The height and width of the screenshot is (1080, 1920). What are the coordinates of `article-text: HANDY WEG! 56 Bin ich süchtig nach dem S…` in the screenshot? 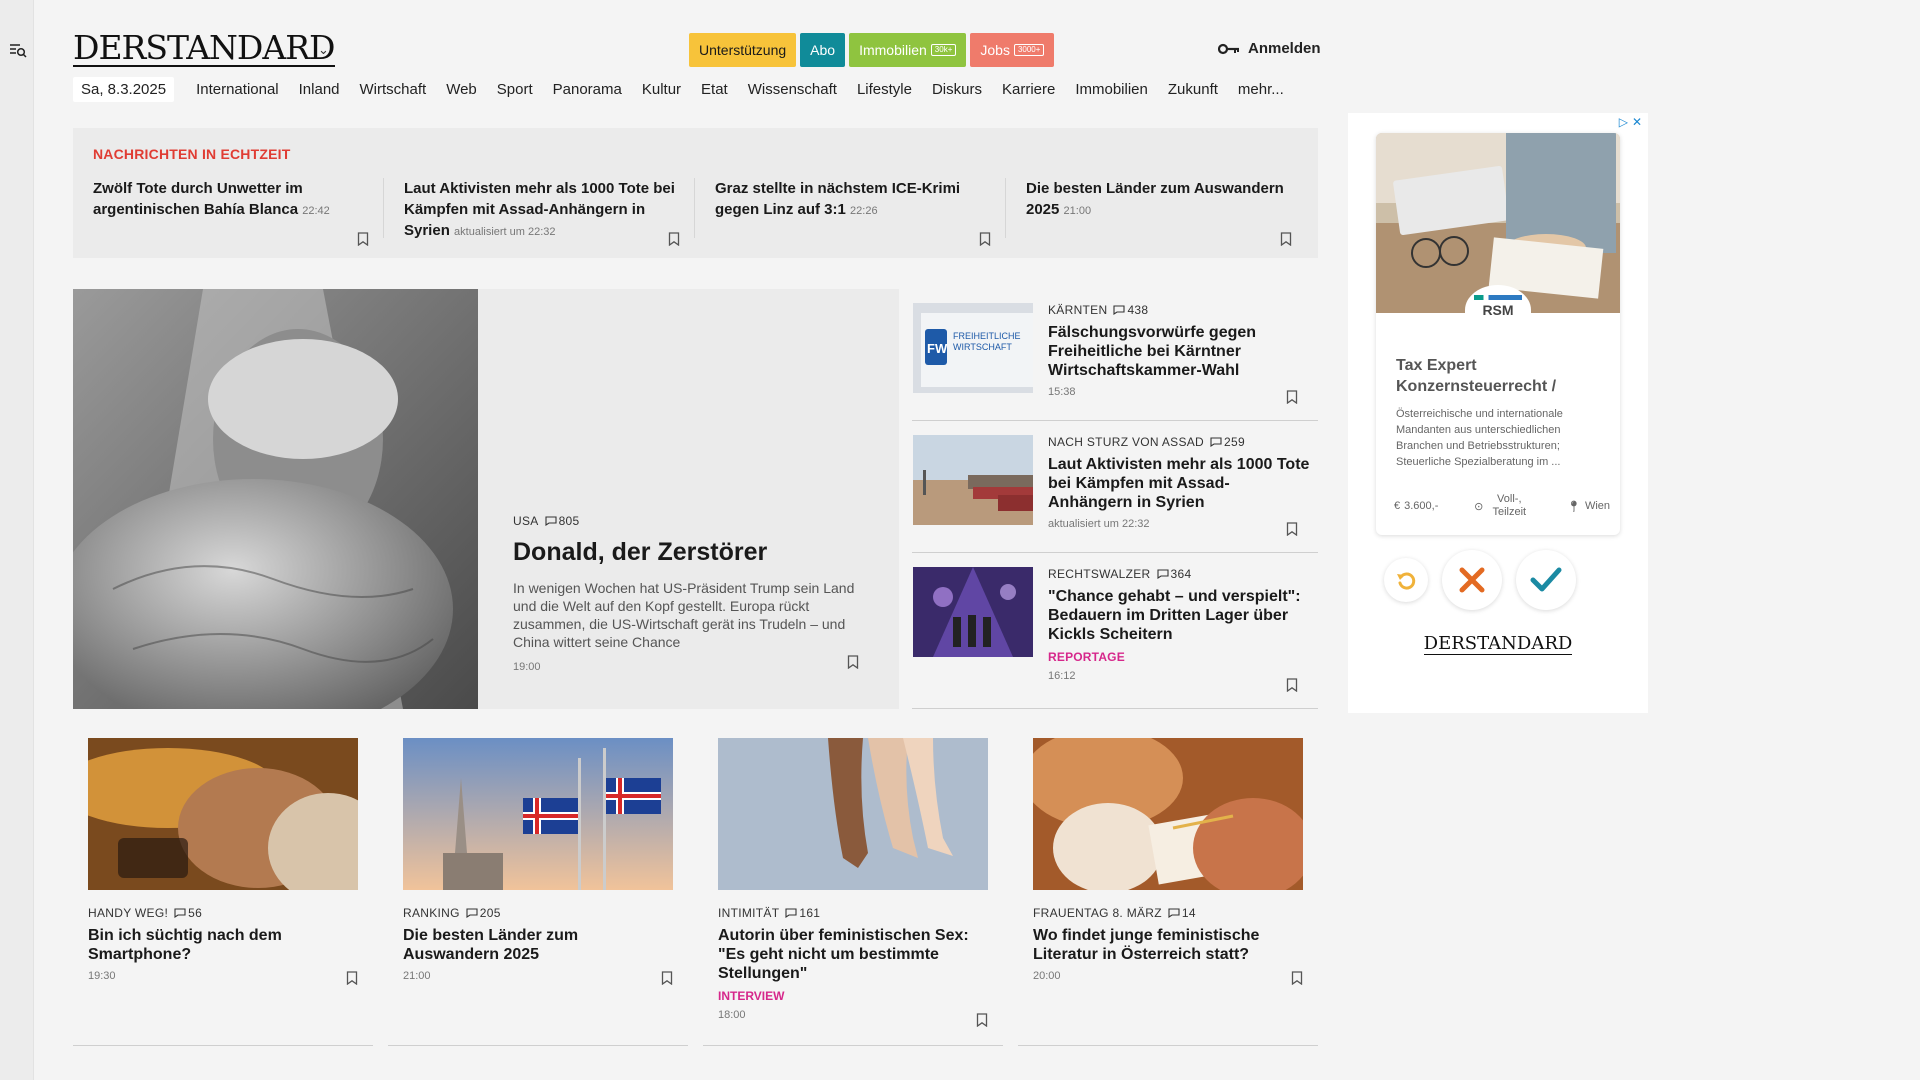 It's located at (223, 944).